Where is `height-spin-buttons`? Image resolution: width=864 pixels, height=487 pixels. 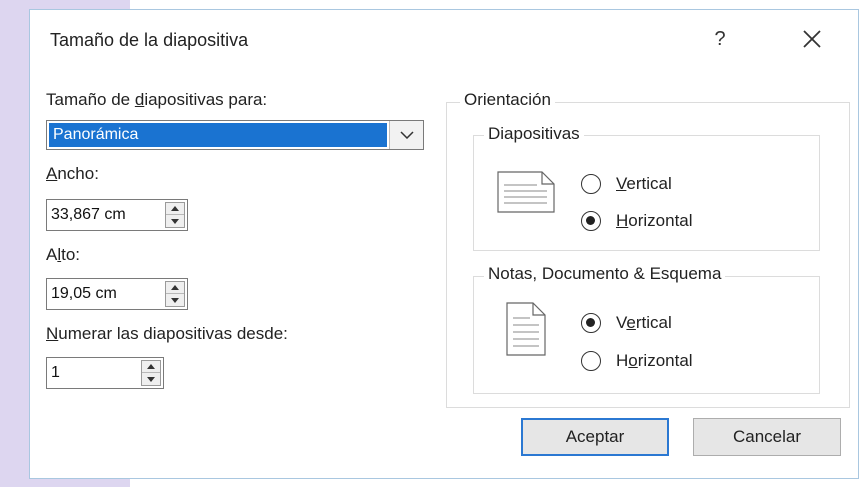
height-spin-buttons is located at coordinates (175, 294).